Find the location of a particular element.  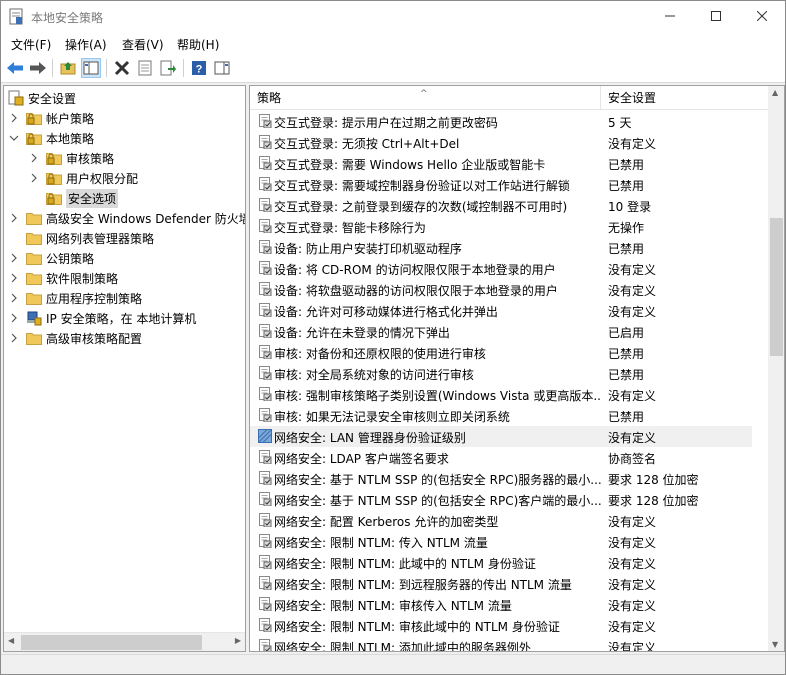

collapse-chevron-icon is located at coordinates (14, 138).